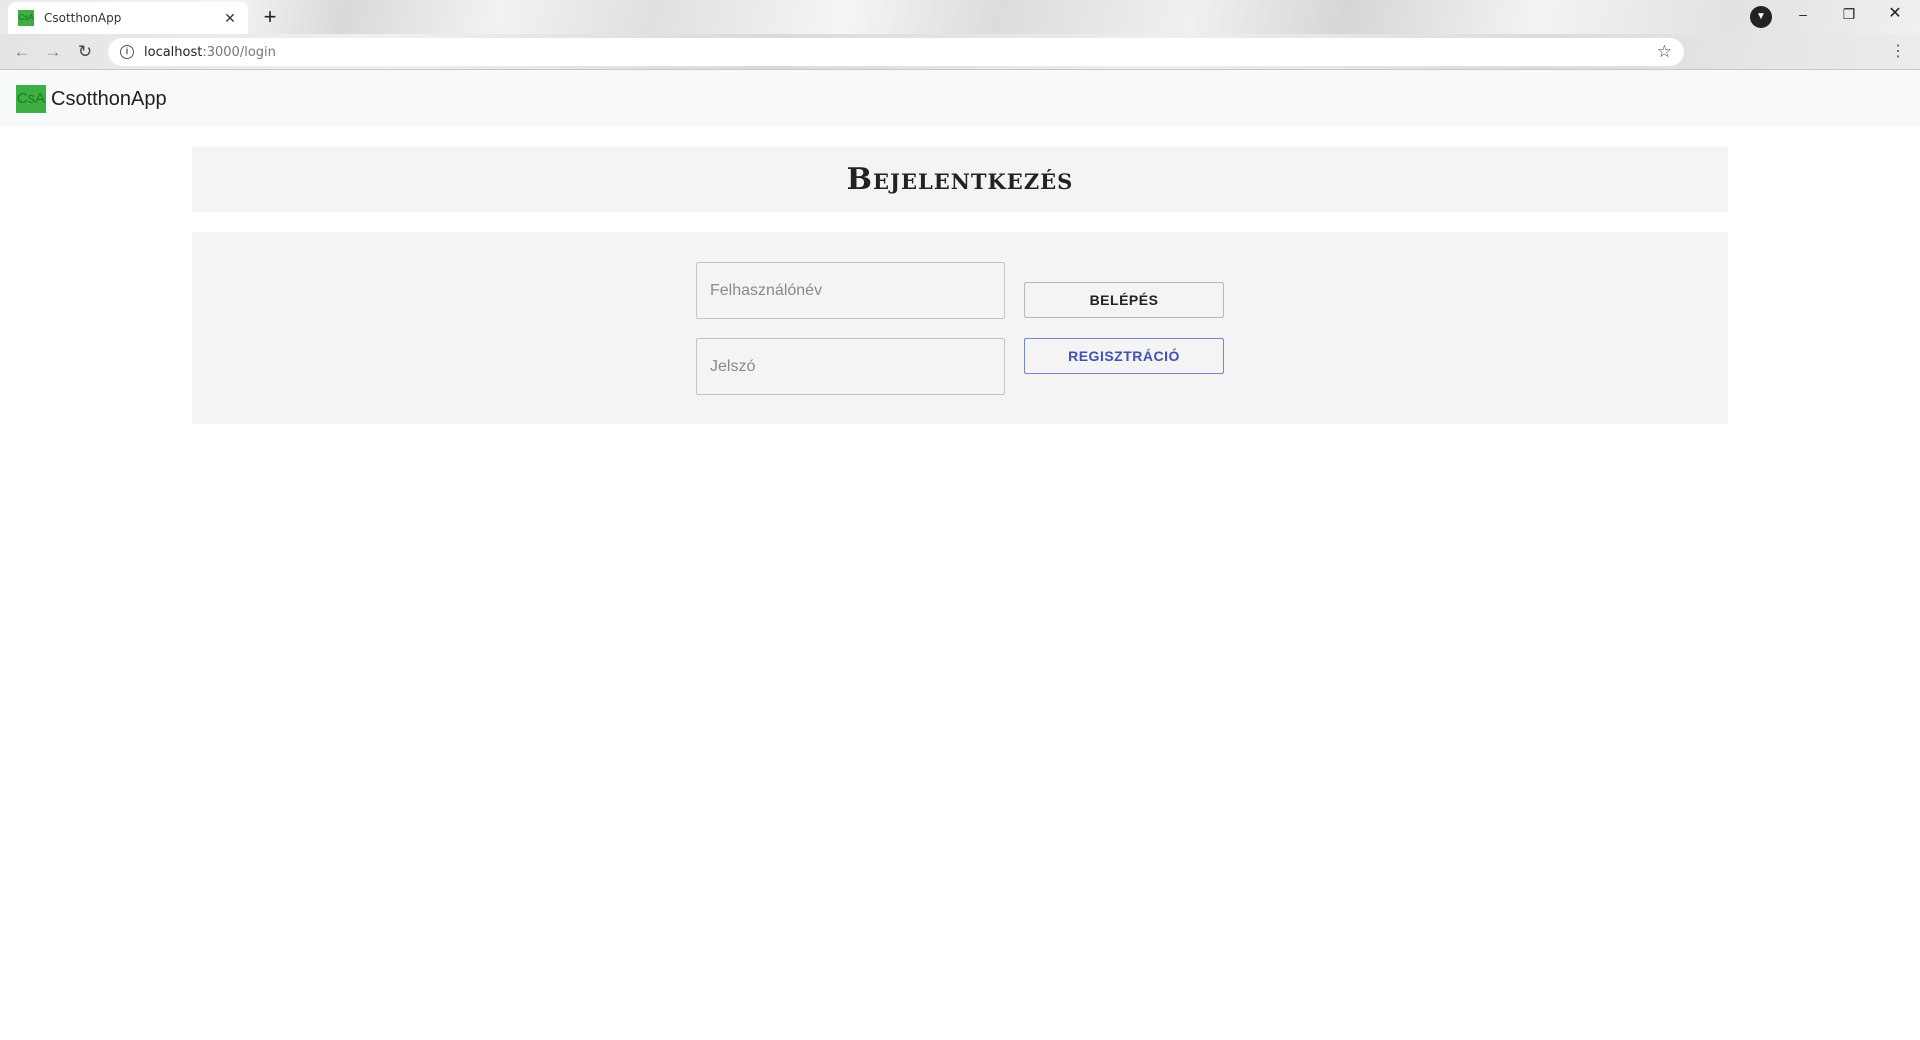 The width and height of the screenshot is (1920, 1040). I want to click on tab-close-icon: ✕, so click(230, 18).